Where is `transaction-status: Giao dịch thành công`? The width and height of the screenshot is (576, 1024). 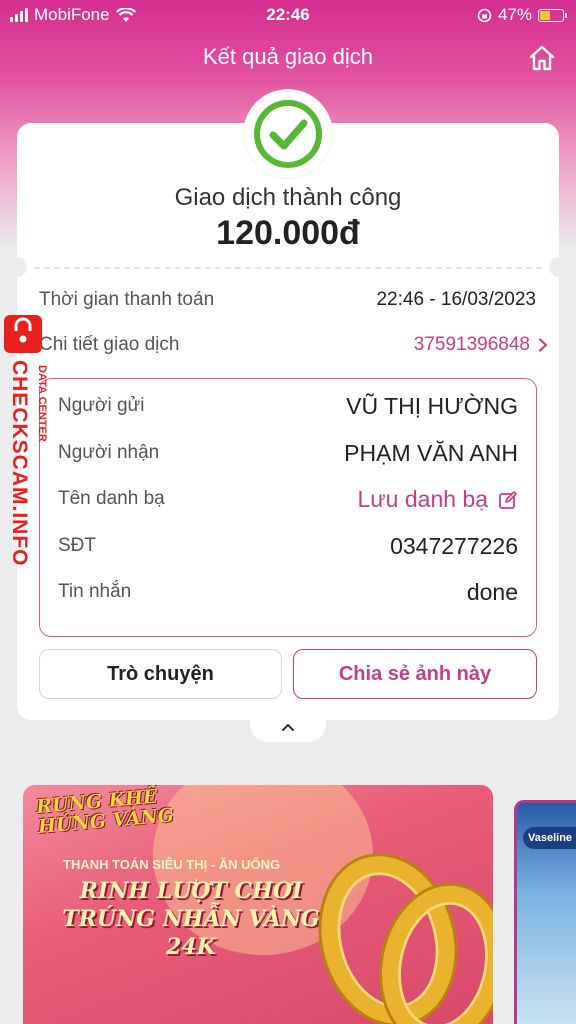
transaction-status: Giao dịch thành công is located at coordinates (288, 197).